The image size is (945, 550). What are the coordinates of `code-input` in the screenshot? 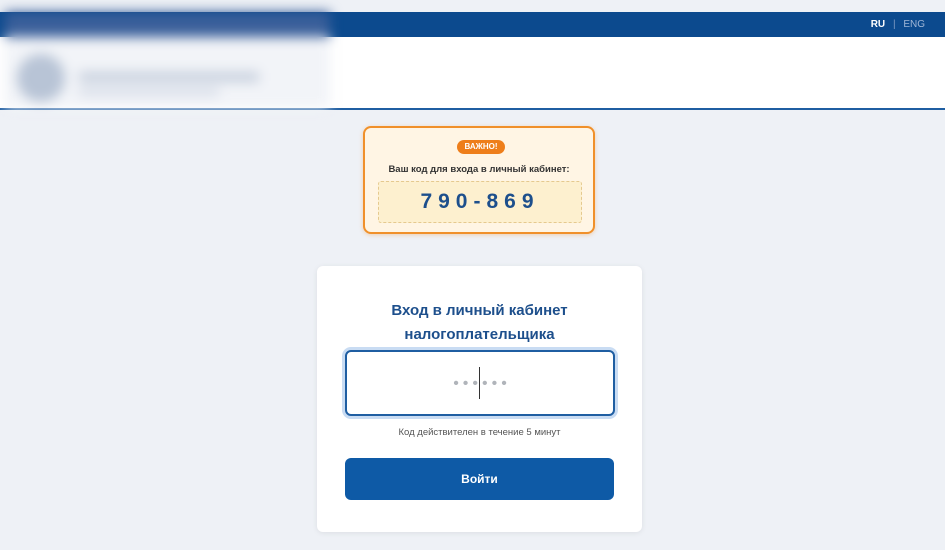 It's located at (482, 384).